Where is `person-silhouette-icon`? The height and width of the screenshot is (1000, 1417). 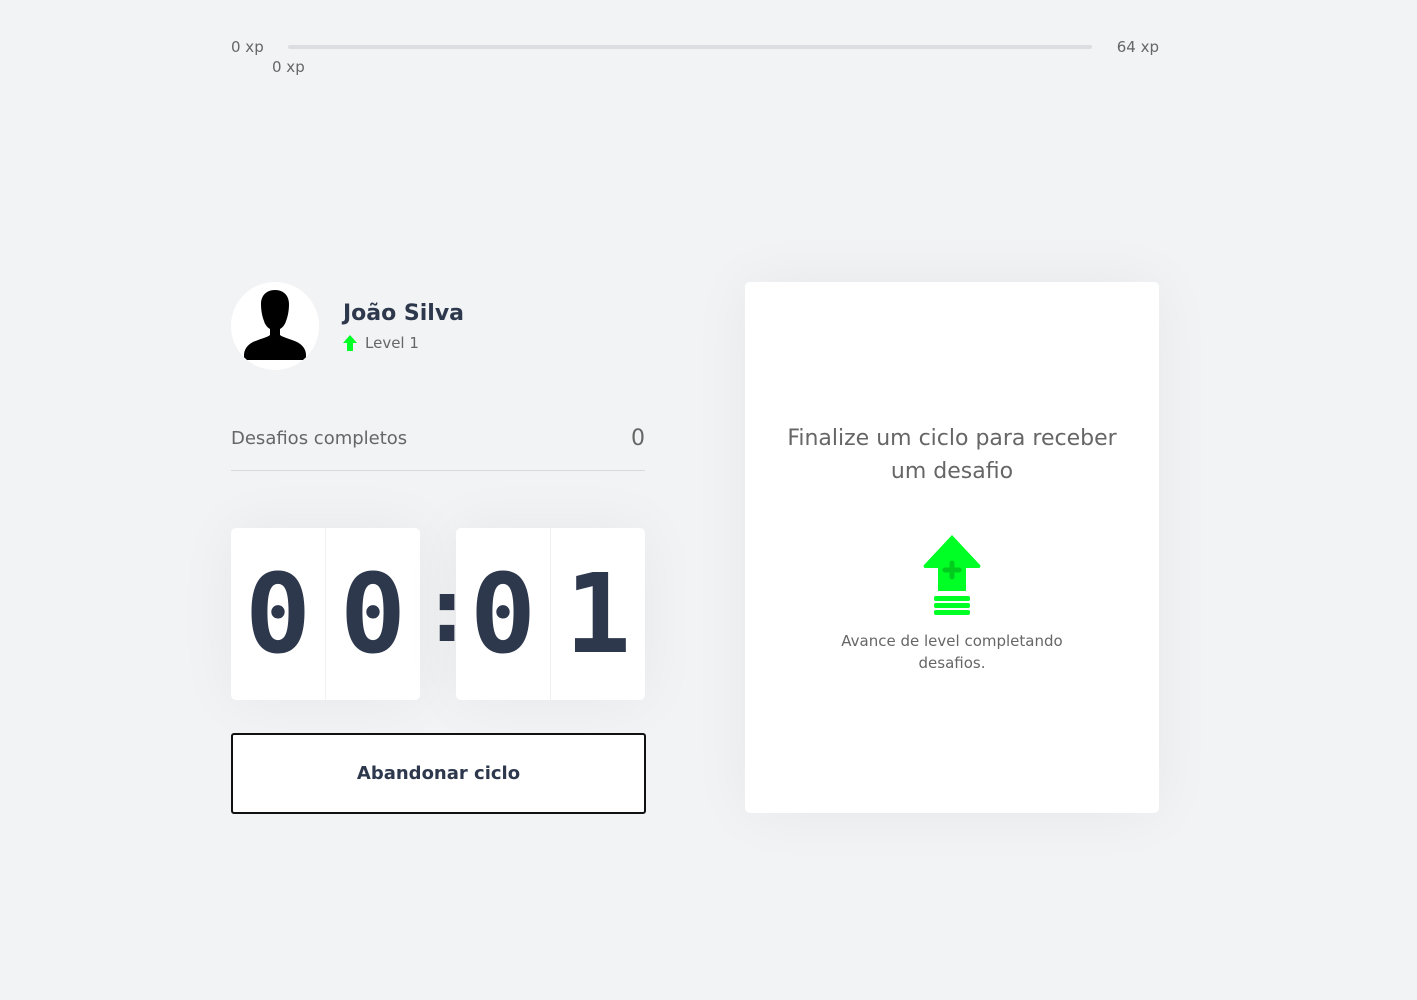 person-silhouette-icon is located at coordinates (275, 326).